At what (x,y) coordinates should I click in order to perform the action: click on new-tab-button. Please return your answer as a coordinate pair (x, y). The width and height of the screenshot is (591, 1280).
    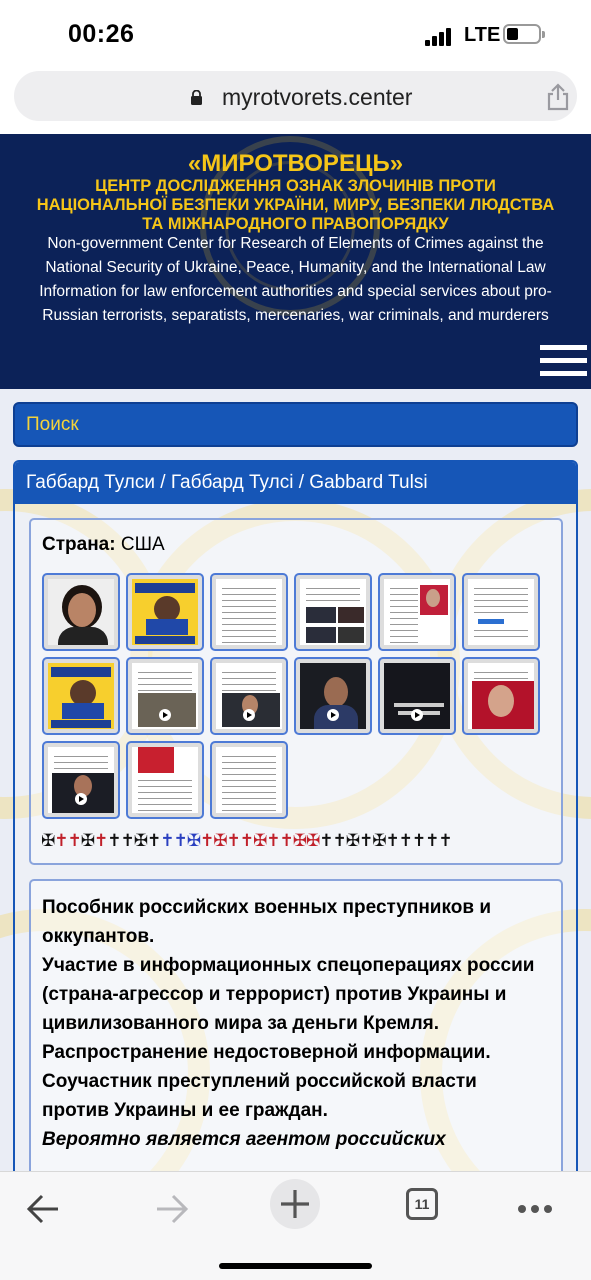
    Looking at the image, I should click on (295, 1204).